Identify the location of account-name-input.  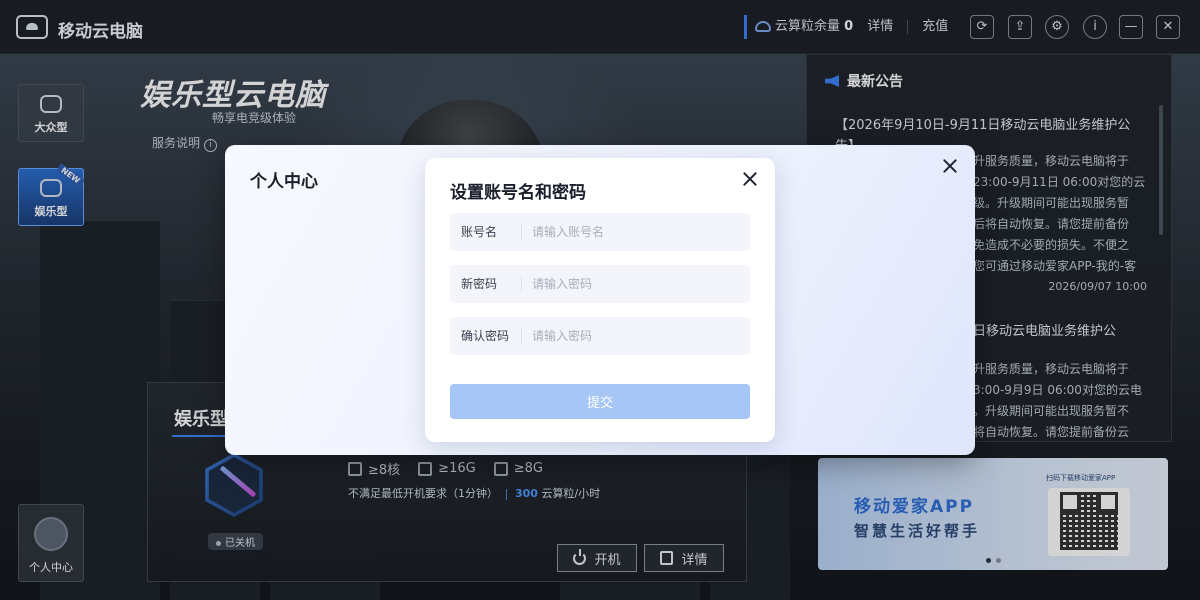
(636, 232).